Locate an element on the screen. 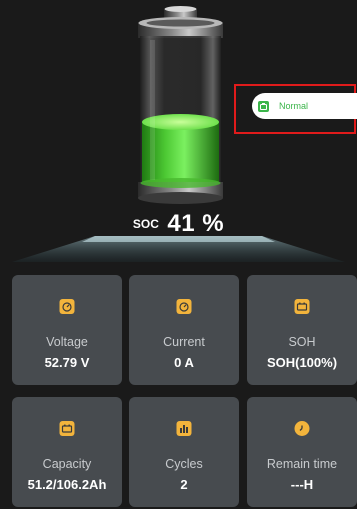 This screenshot has width=357, height=509. voltage-card: Voltage 52.79 V is located at coordinates (67, 330).